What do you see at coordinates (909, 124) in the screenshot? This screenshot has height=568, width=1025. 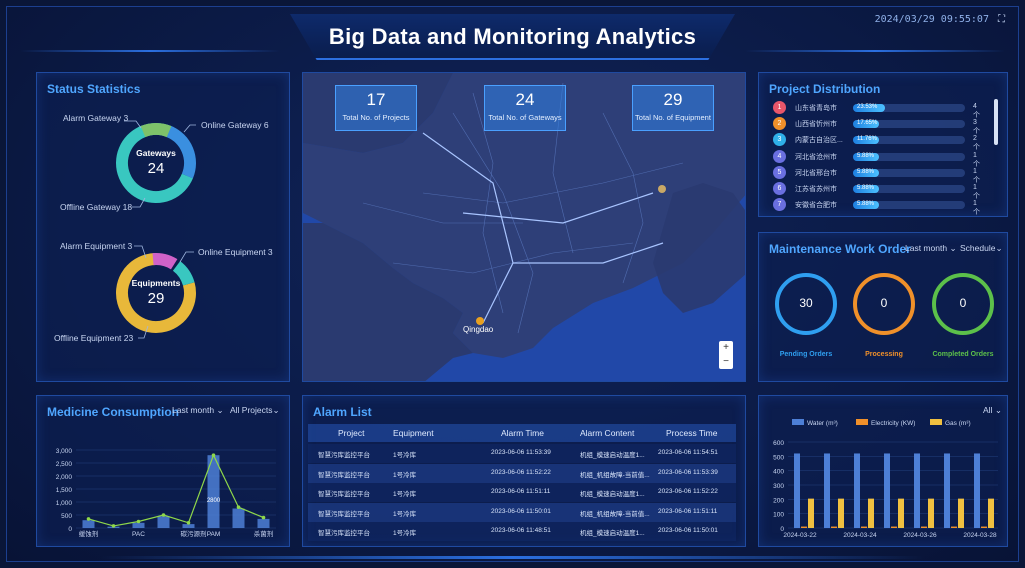 I see `project-bar-track: 17.65%` at bounding box center [909, 124].